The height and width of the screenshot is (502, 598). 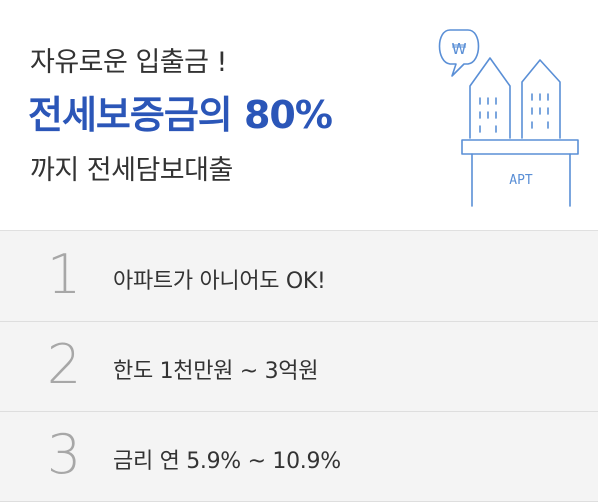 What do you see at coordinates (227, 461) in the screenshot?
I see `item-text: 금리 연 5.9% ~ 10.9%` at bounding box center [227, 461].